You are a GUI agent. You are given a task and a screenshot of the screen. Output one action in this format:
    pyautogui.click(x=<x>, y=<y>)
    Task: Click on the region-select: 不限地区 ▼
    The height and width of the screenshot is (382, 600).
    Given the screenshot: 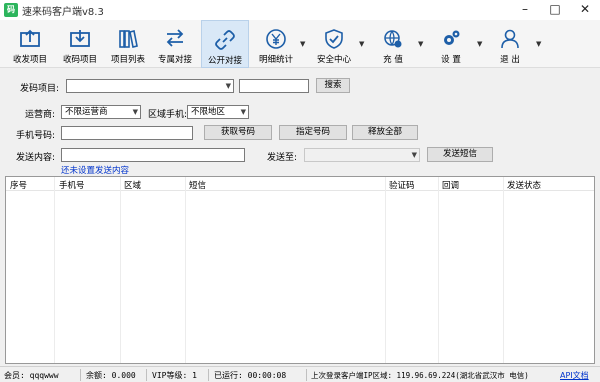 What is the action you would take?
    pyautogui.click(x=218, y=112)
    